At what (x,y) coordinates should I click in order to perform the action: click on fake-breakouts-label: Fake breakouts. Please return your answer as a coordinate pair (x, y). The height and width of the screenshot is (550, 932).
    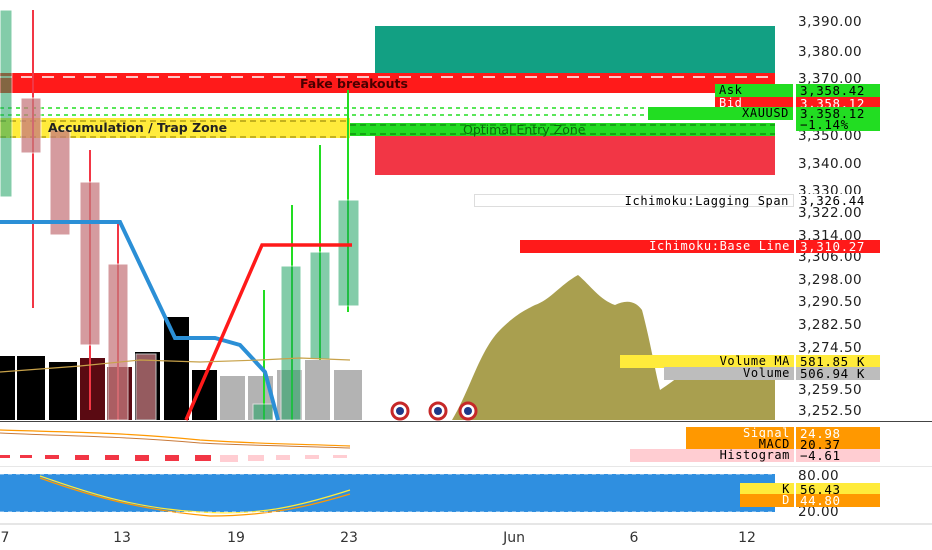
    Looking at the image, I should click on (354, 83).